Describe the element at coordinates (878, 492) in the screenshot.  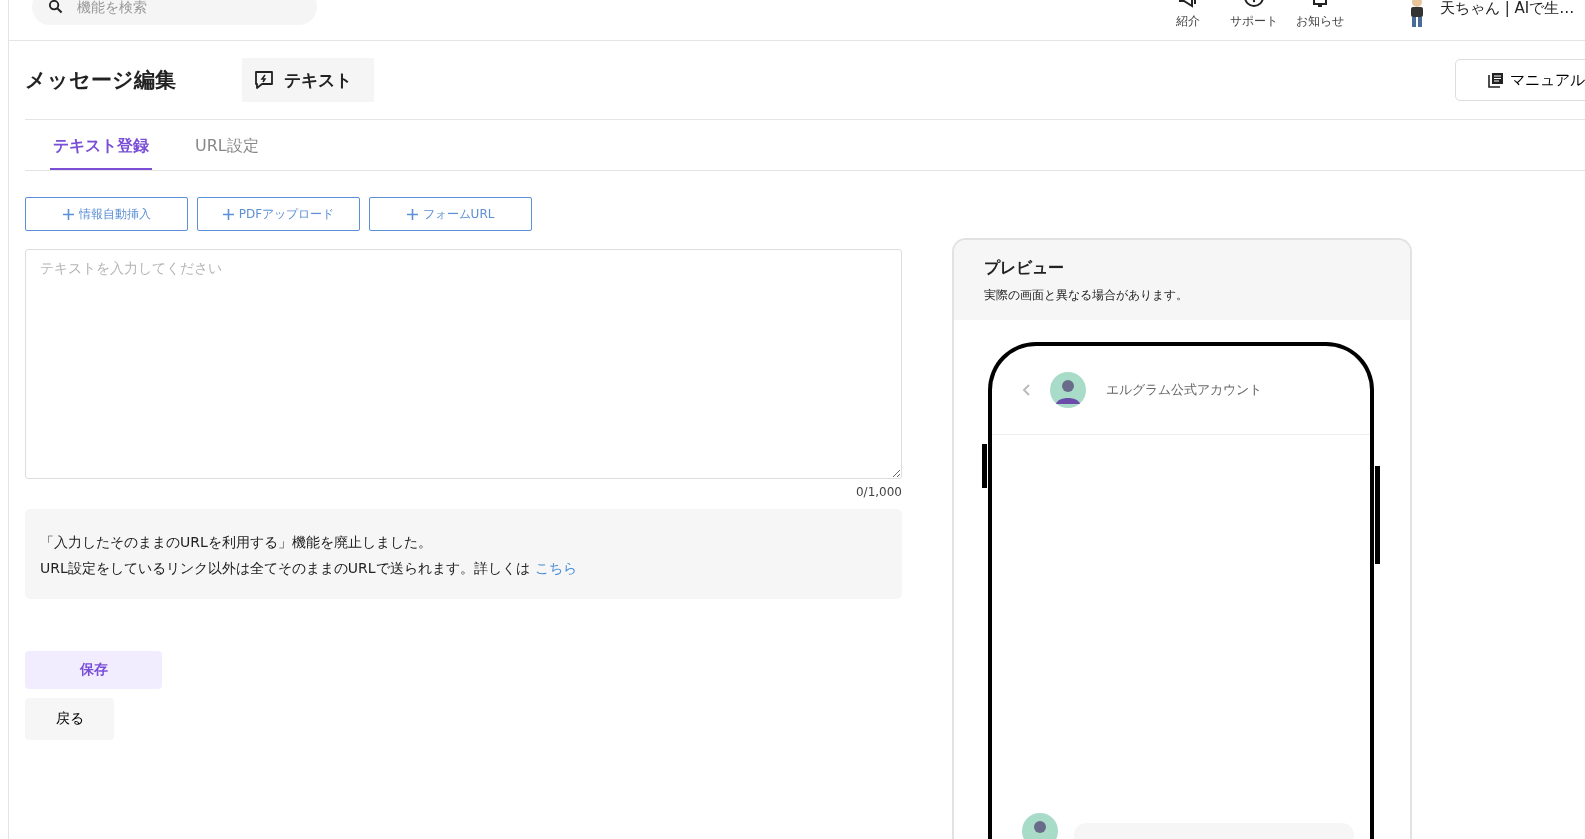
I see `character-counter: 0/1,000` at that location.